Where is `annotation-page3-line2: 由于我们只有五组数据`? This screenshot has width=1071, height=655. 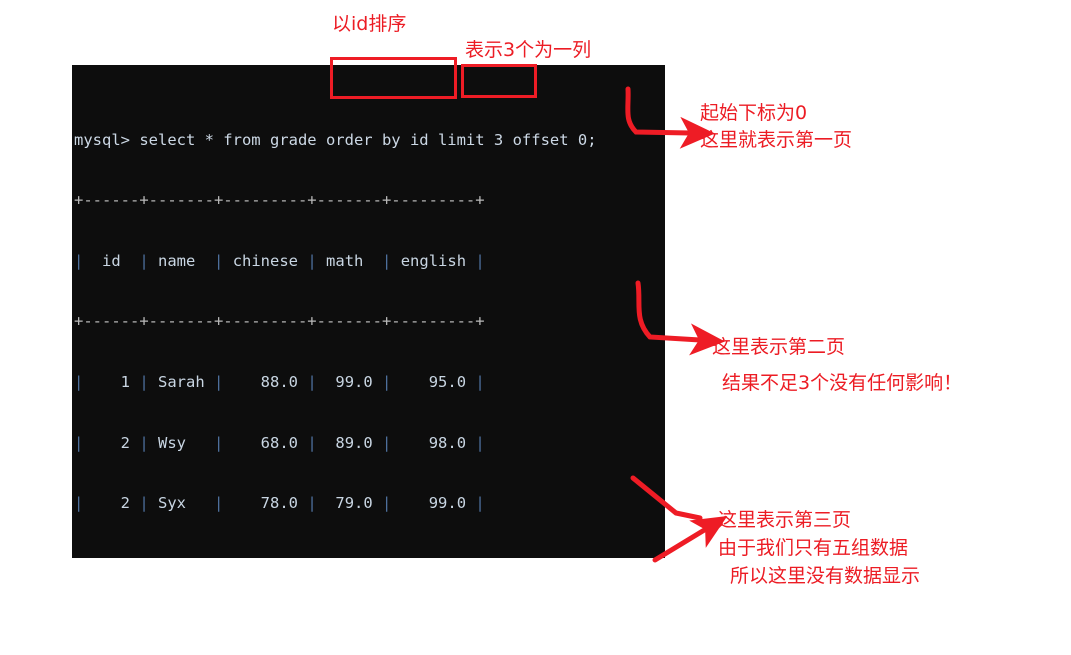
annotation-page3-line2: 由于我们只有五组数据 is located at coordinates (813, 548).